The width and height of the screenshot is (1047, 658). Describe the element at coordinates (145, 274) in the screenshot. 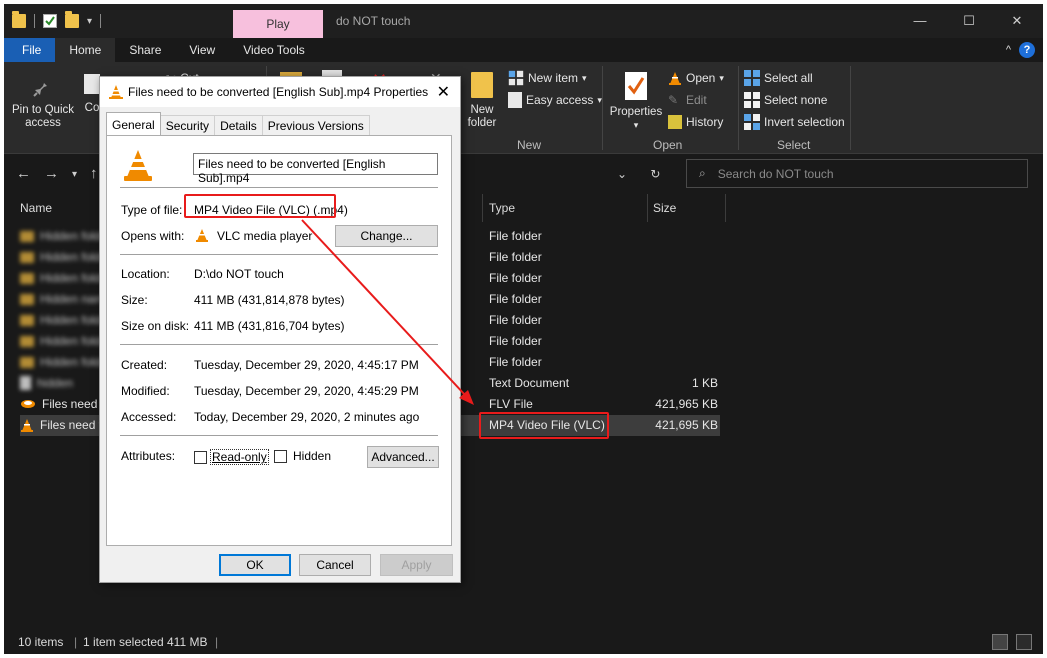

I see `location-label: Location:` at that location.